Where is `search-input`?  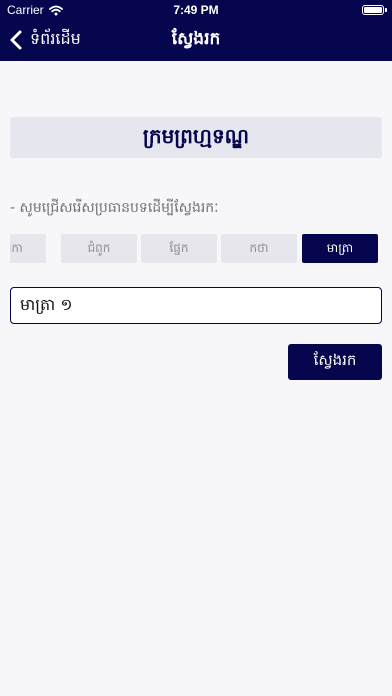 search-input is located at coordinates (196, 305).